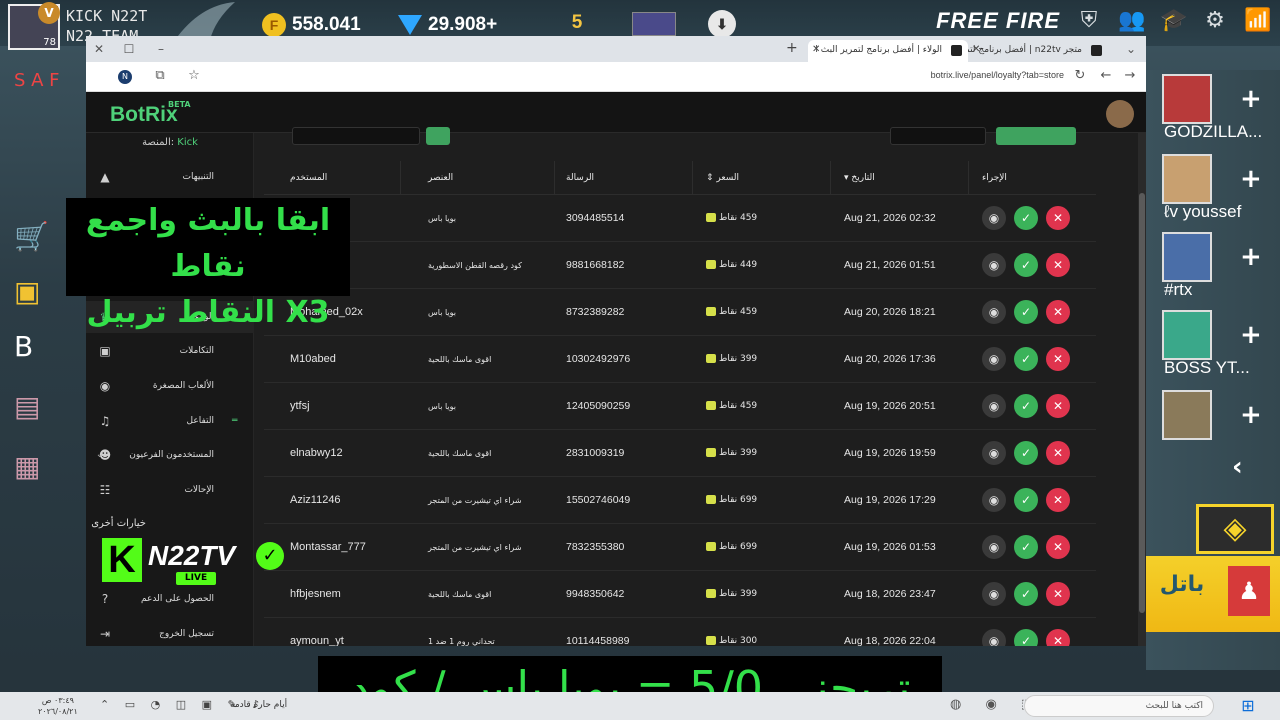 The height and width of the screenshot is (720, 1280). What do you see at coordinates (859, 178) in the screenshot?
I see `column-header-date: التاريخ ▾` at bounding box center [859, 178].